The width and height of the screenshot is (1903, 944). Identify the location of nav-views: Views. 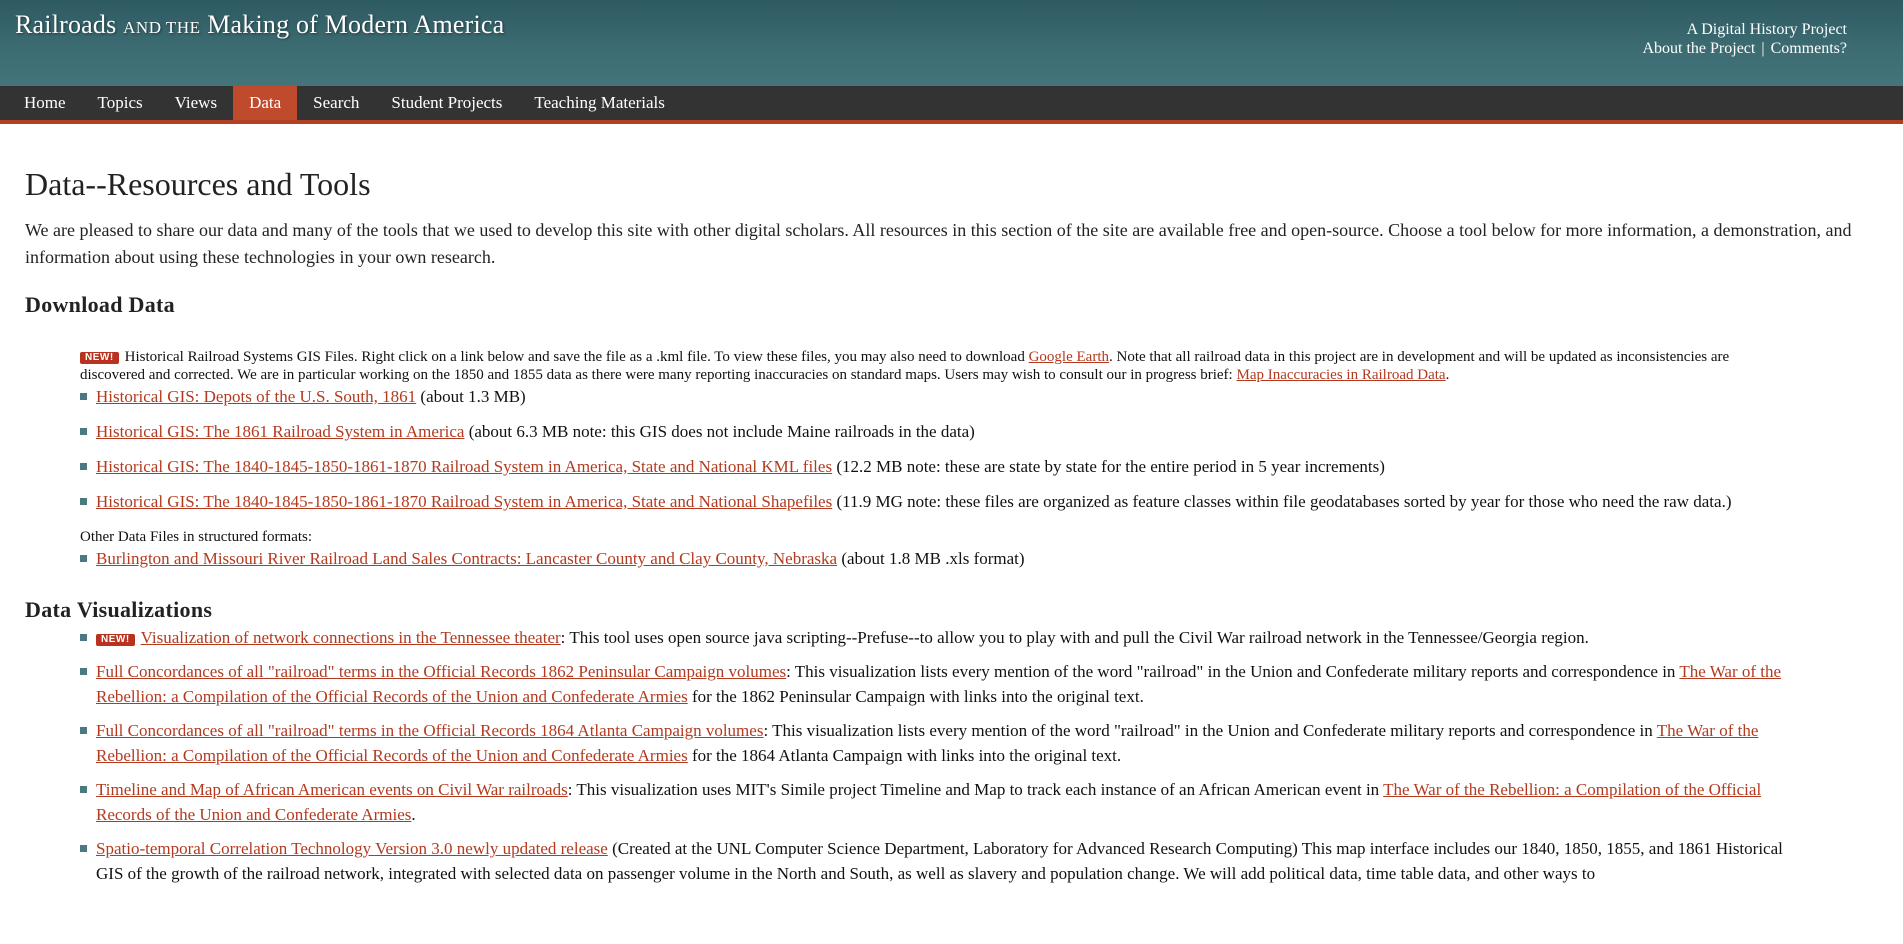
(196, 103).